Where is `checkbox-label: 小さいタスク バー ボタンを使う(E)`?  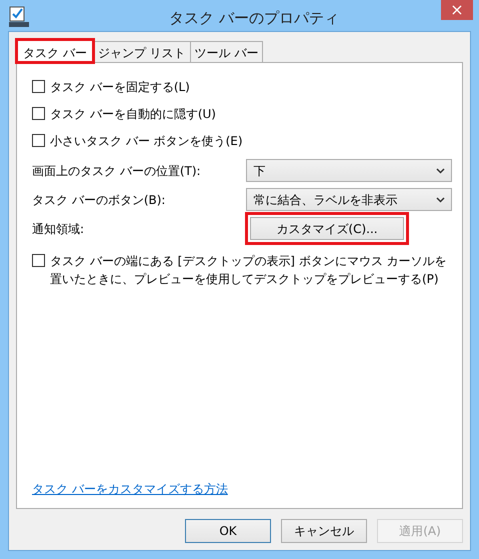 checkbox-label: 小さいタスク バー ボタンを使う(E) is located at coordinates (146, 141).